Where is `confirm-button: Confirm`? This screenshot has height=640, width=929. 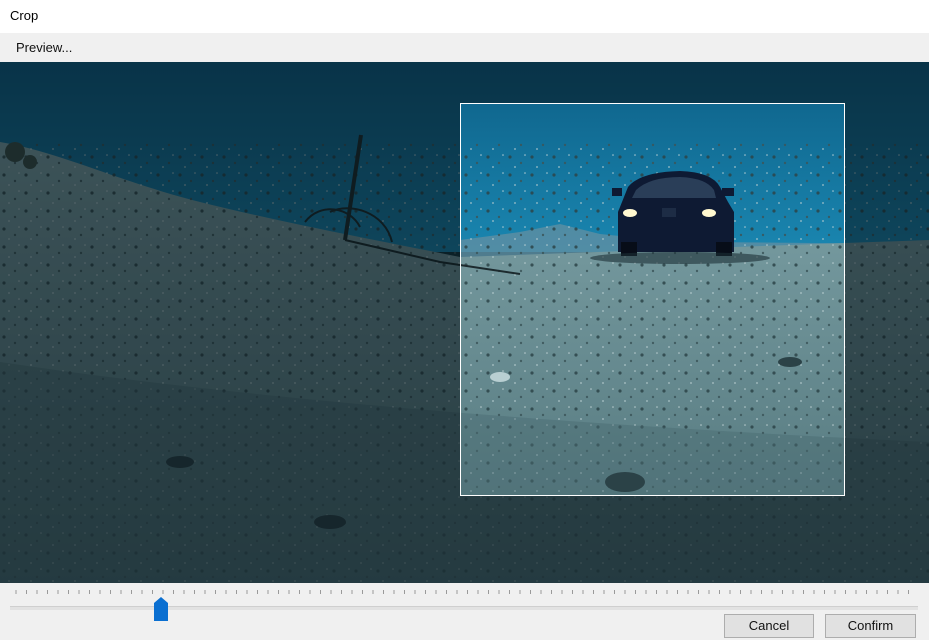
confirm-button: Confirm is located at coordinates (870, 626).